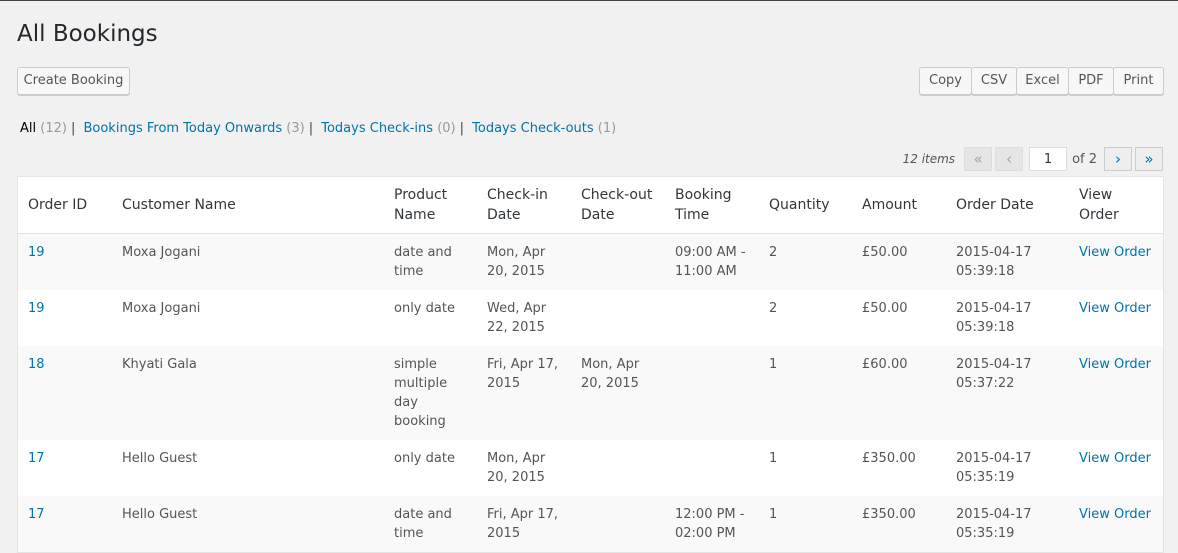 This screenshot has width=1178, height=553. What do you see at coordinates (710, 524) in the screenshot?
I see `booking-time-cell: 12:00 PM - 02:00 PM` at bounding box center [710, 524].